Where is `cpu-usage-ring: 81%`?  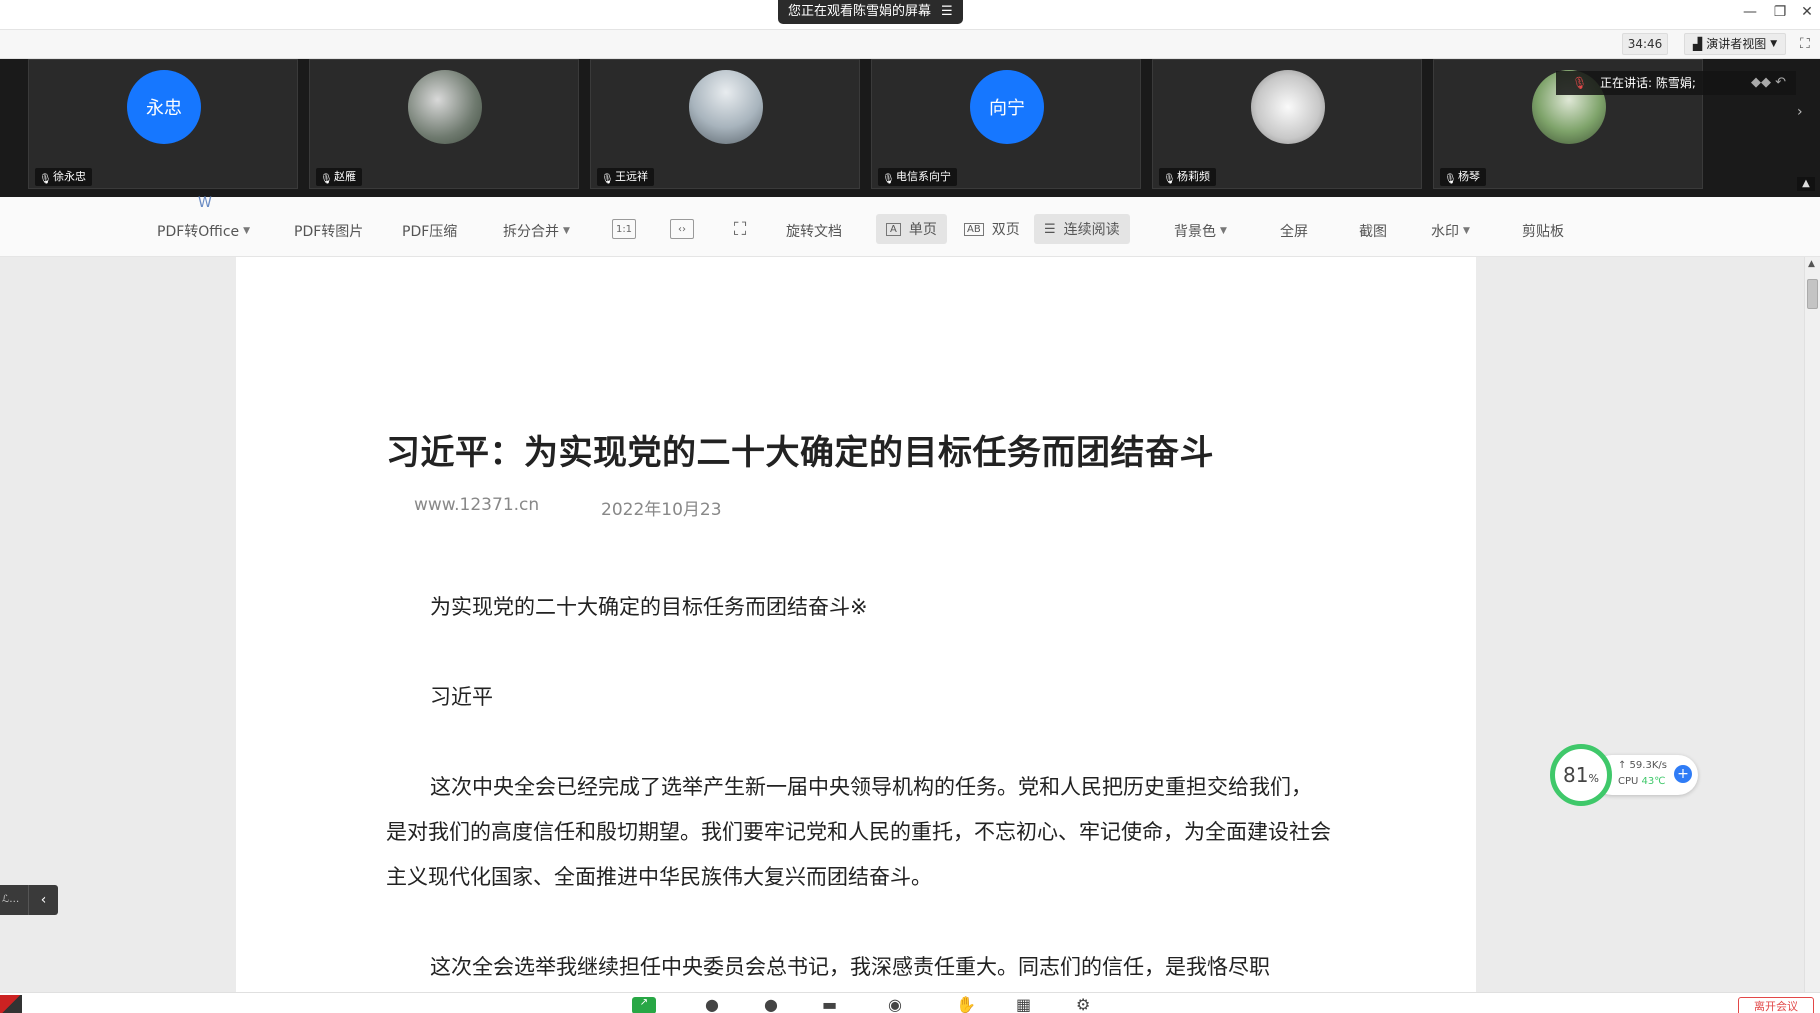
cpu-usage-ring: 81% is located at coordinates (1581, 775).